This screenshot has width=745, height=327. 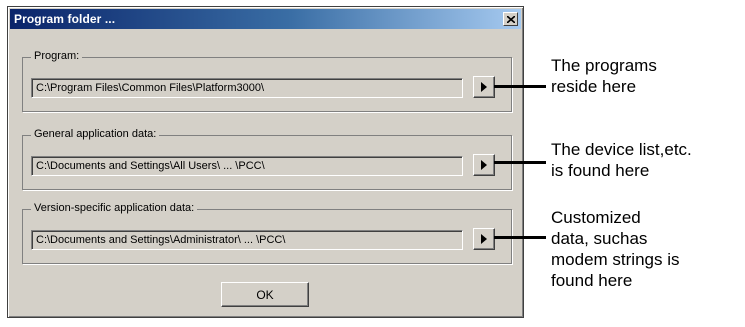 What do you see at coordinates (265, 294) in the screenshot?
I see `ok-button: OK` at bounding box center [265, 294].